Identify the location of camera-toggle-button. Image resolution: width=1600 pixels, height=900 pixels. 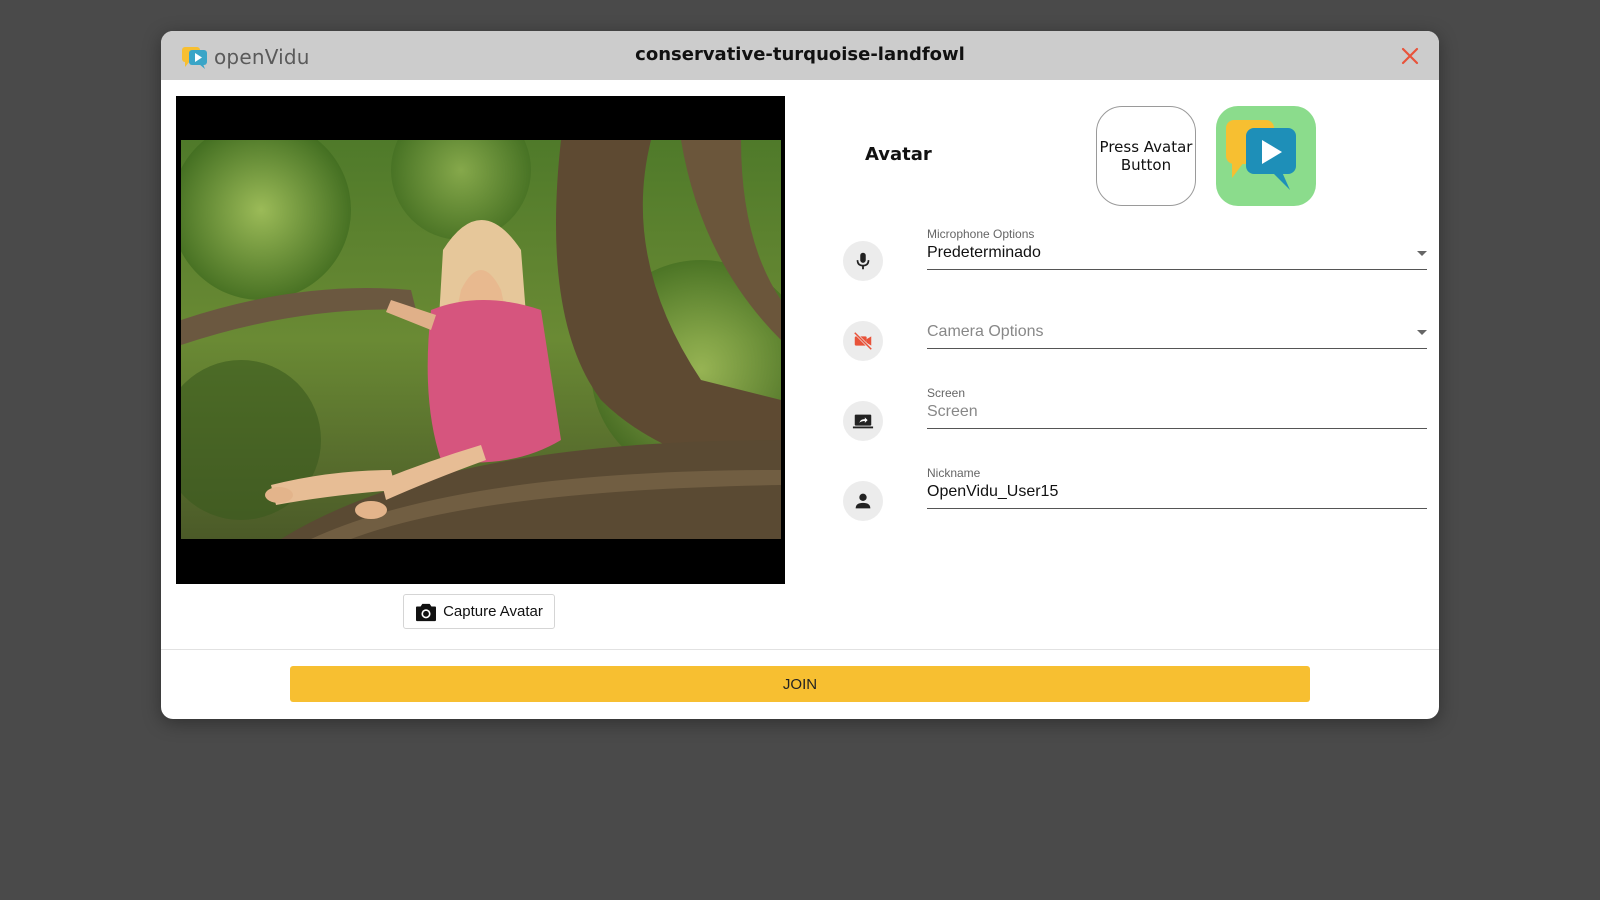
(863, 341).